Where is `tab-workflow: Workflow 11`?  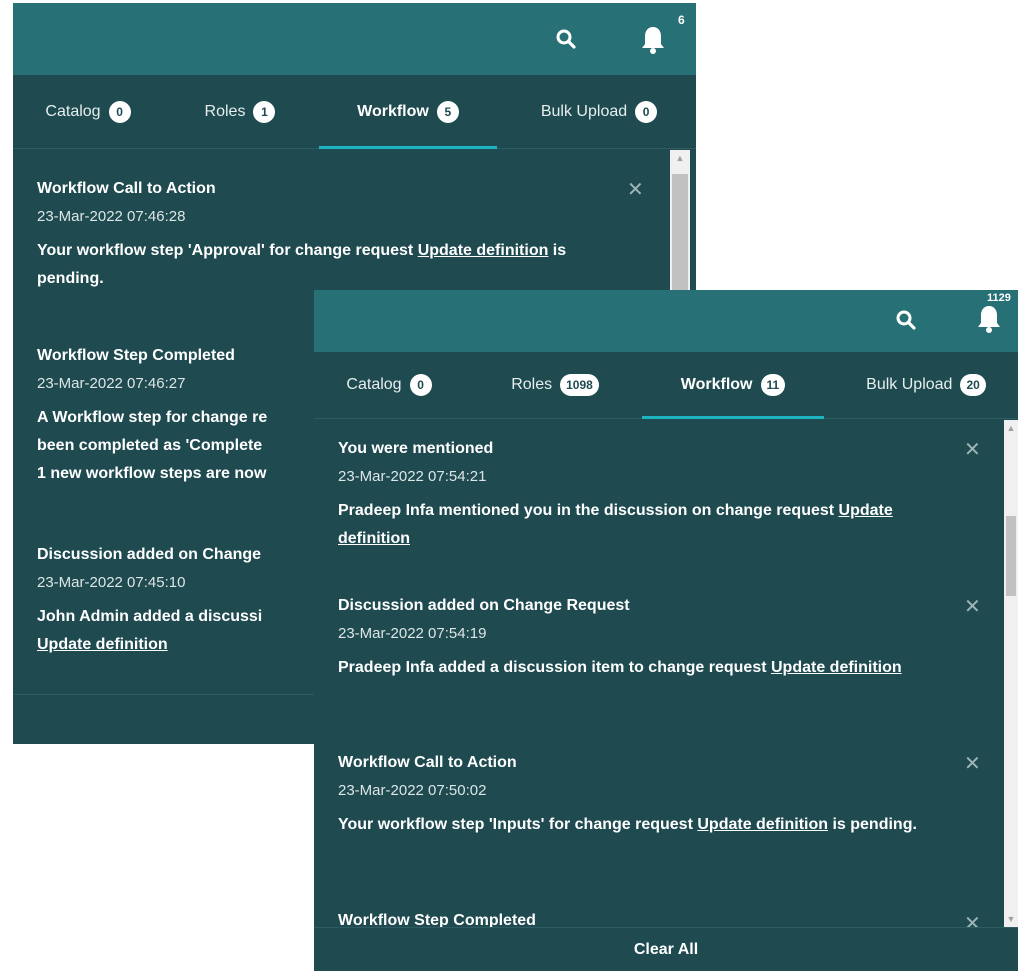 tab-workflow: Workflow 11 is located at coordinates (733, 385).